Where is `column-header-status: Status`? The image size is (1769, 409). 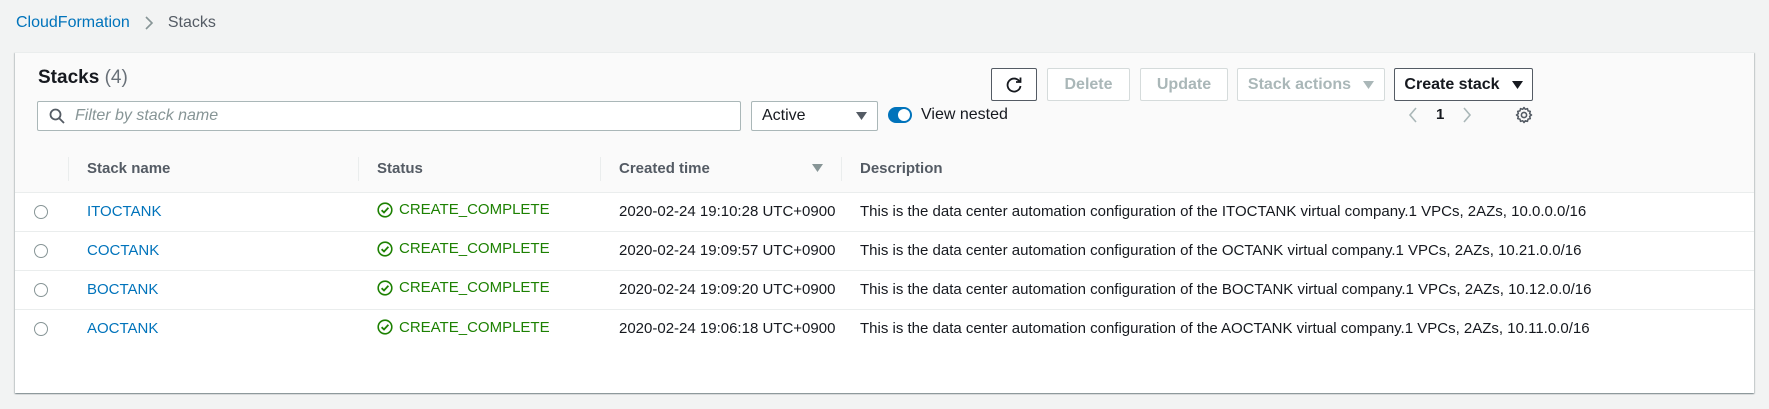 column-header-status: Status is located at coordinates (479, 169).